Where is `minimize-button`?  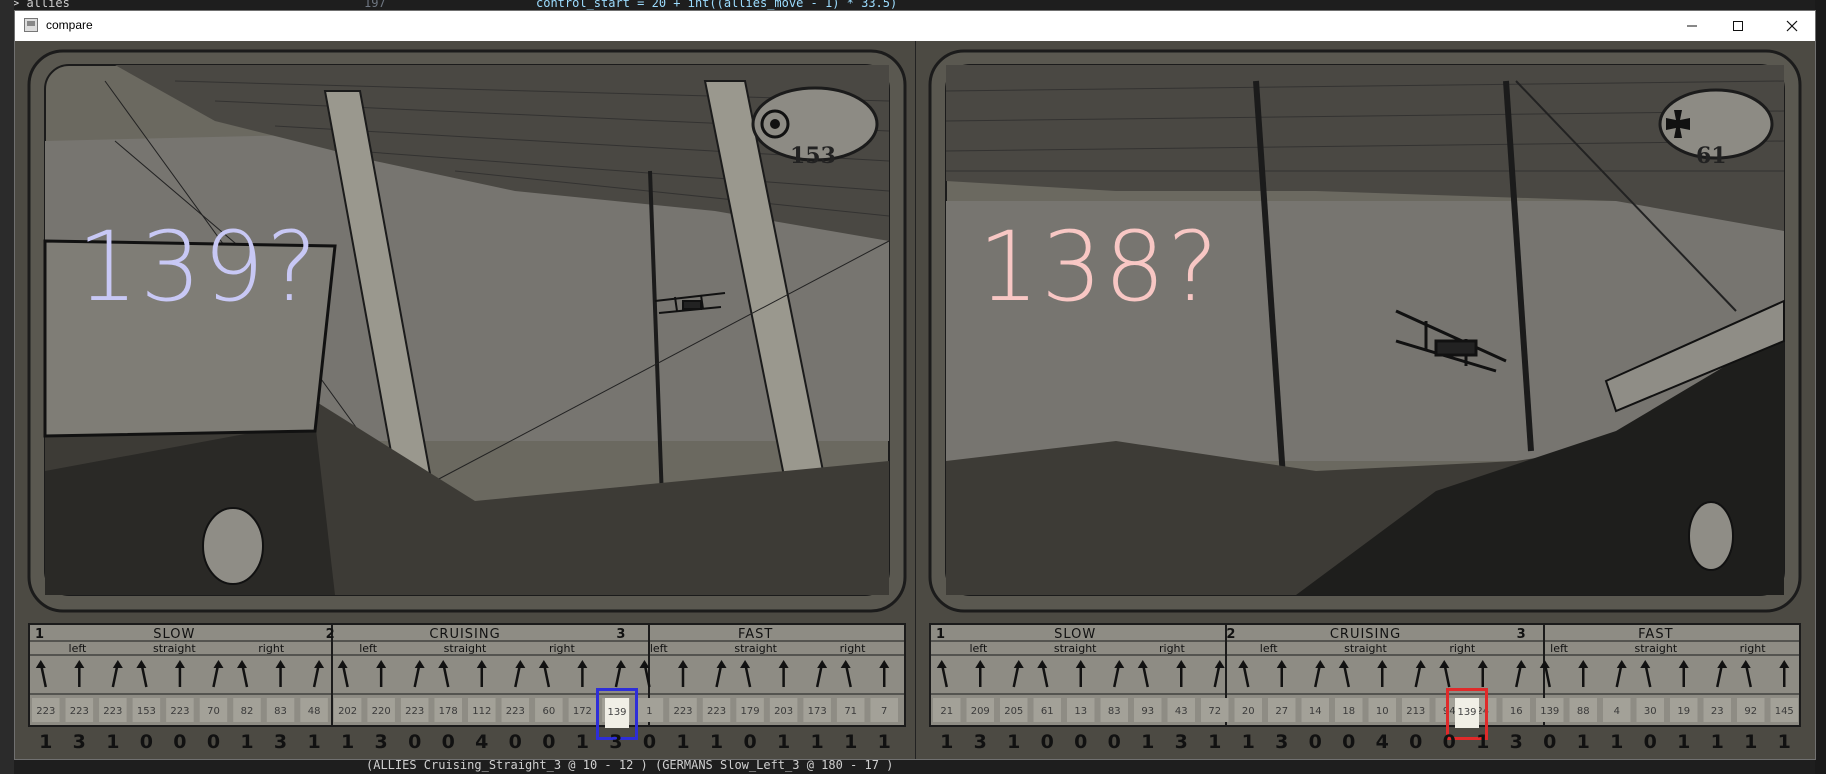
minimize-button is located at coordinates (1692, 26).